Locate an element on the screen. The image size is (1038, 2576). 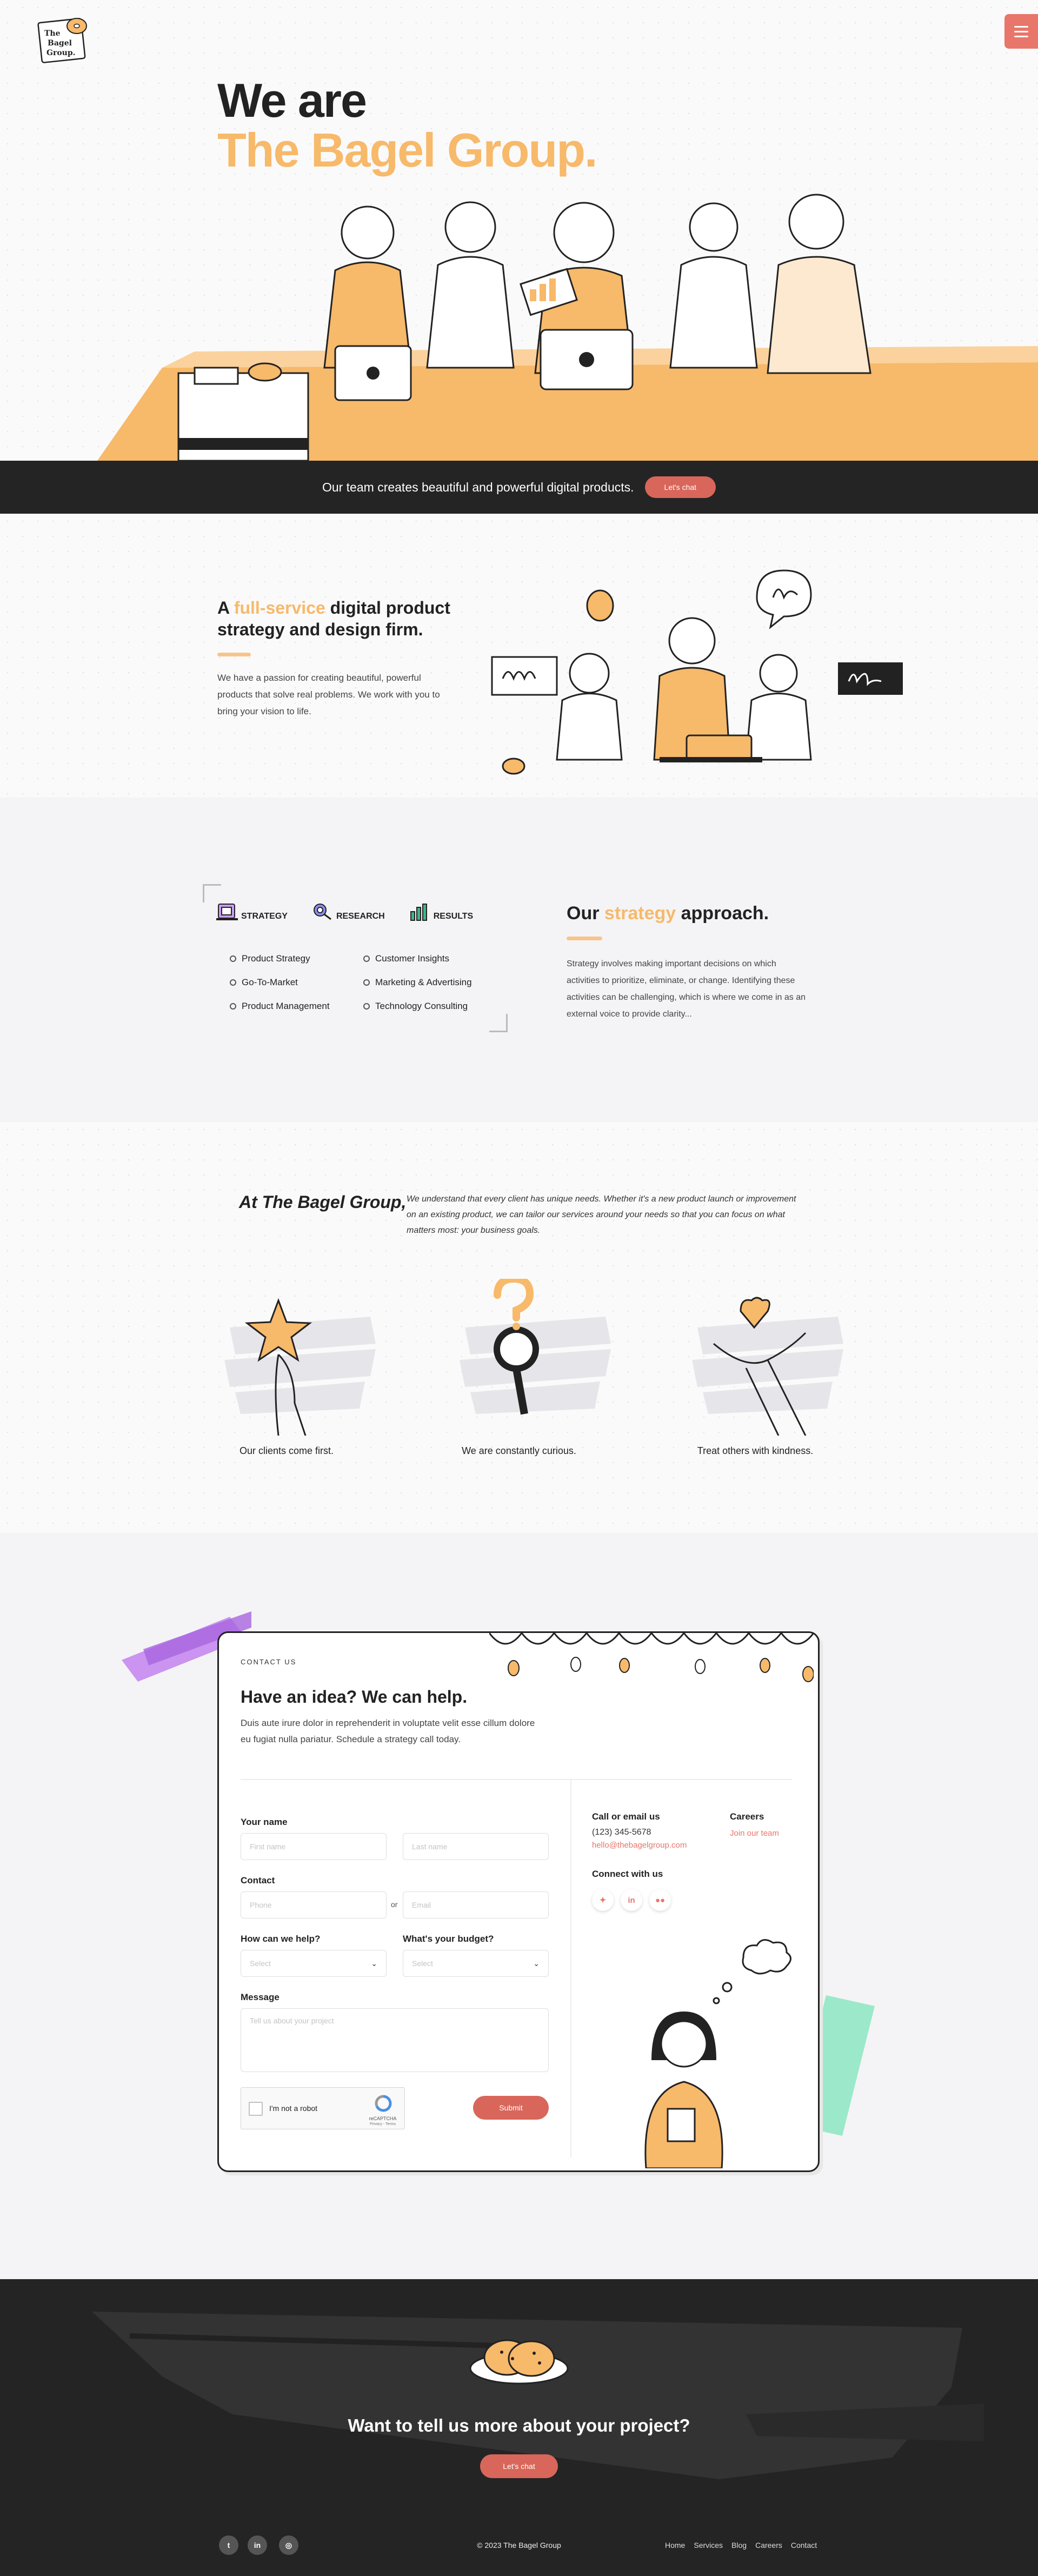
tab-research: RESEARCH is located at coordinates (348, 912).